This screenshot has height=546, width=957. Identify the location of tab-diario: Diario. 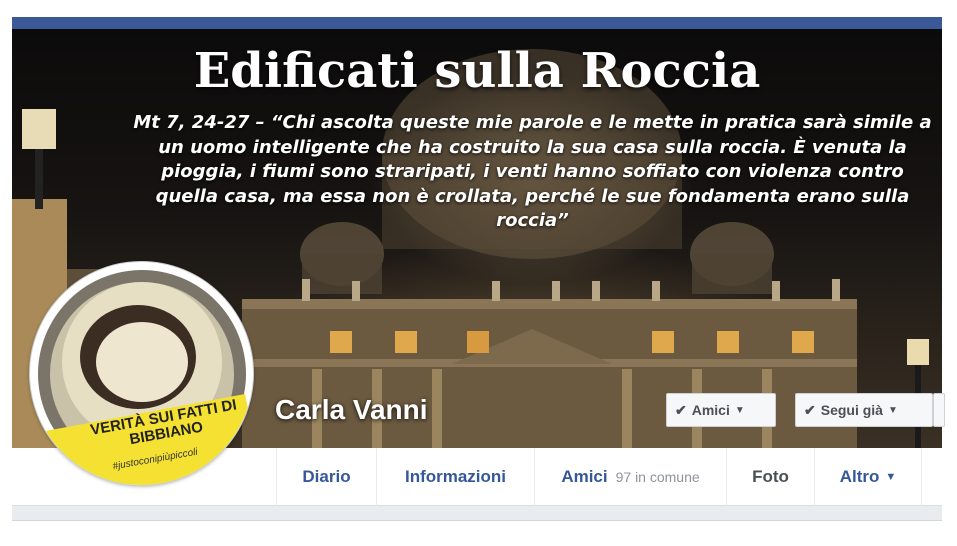
(326, 477).